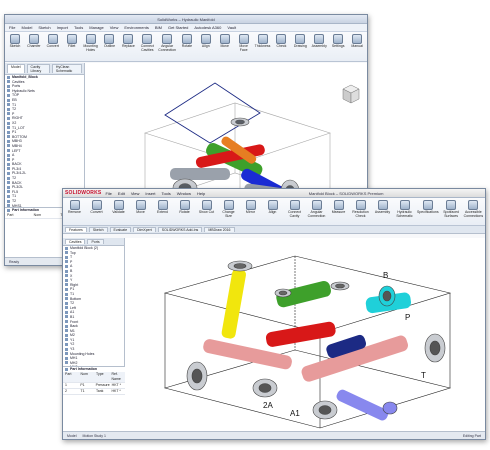  I want to click on ribbon-button: Fillet, so click(72, 46).